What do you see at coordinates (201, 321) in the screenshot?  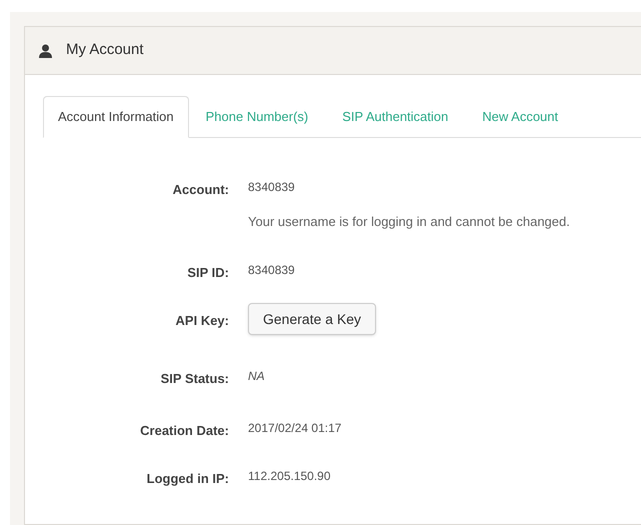 I see `field-label: API Key:` at bounding box center [201, 321].